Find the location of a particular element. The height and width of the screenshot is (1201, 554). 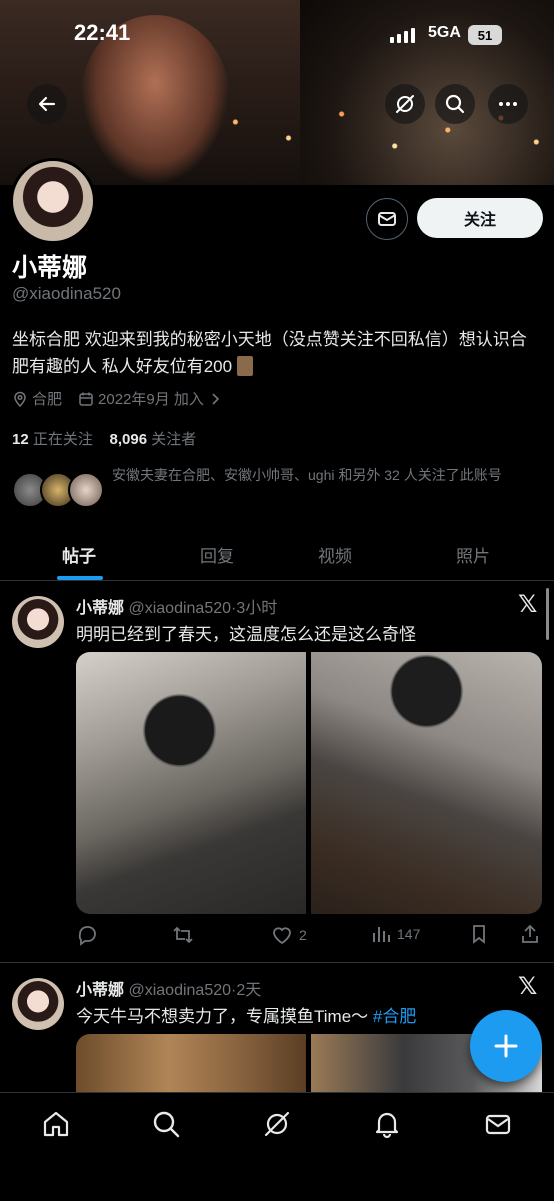

tab-active-indicator is located at coordinates (80, 578).